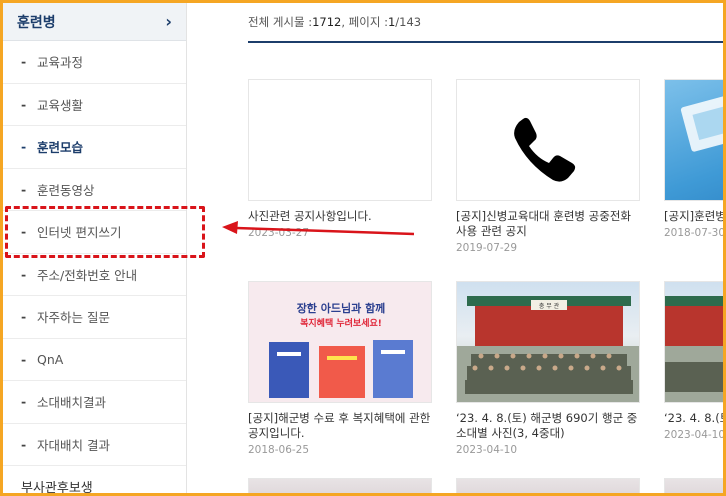 This screenshot has height=496, width=726. I want to click on sidebar-item-label: 교육과정, so click(60, 63).